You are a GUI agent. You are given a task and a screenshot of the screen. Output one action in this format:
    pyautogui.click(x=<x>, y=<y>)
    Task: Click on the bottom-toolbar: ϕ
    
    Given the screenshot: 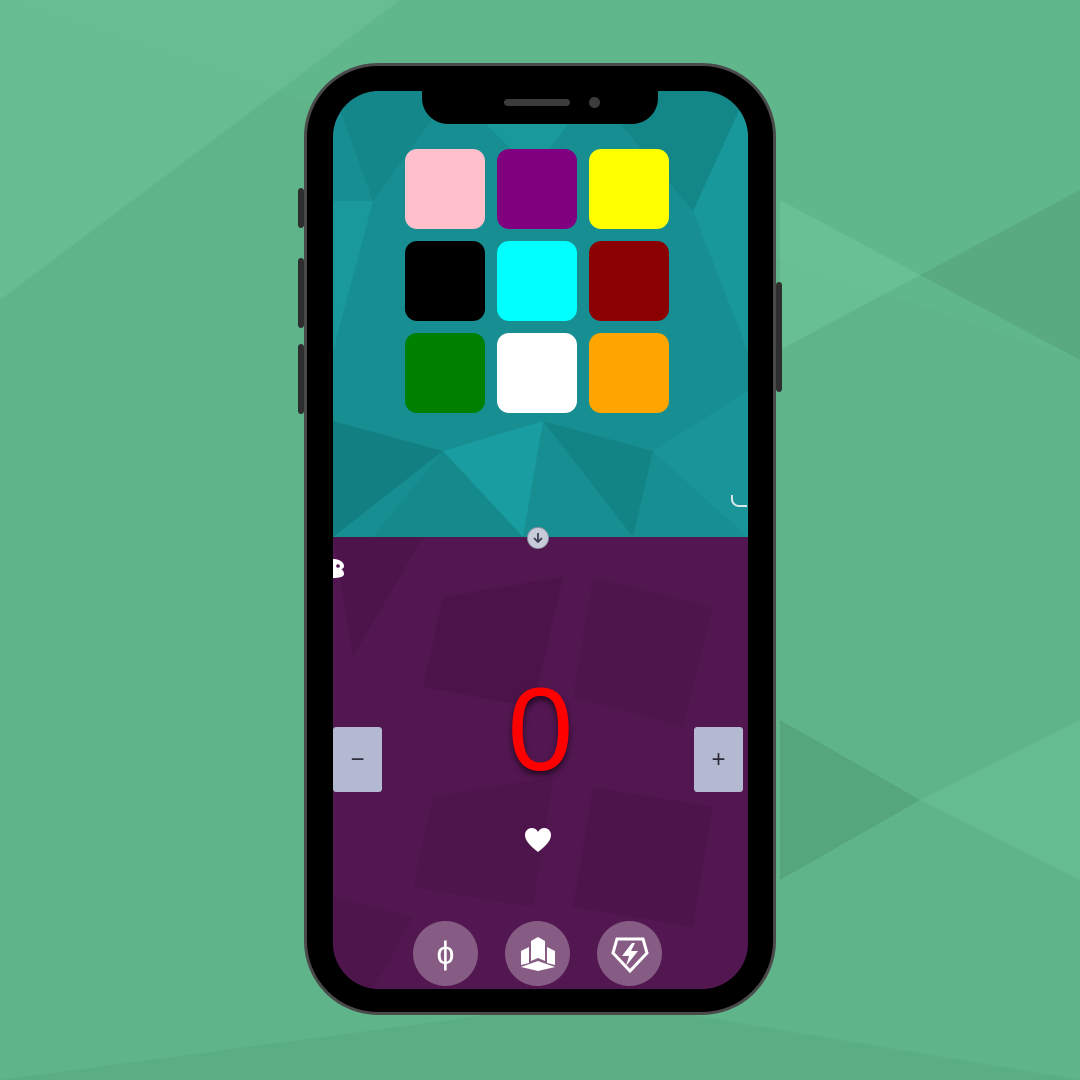 What is the action you would take?
    pyautogui.click(x=541, y=954)
    